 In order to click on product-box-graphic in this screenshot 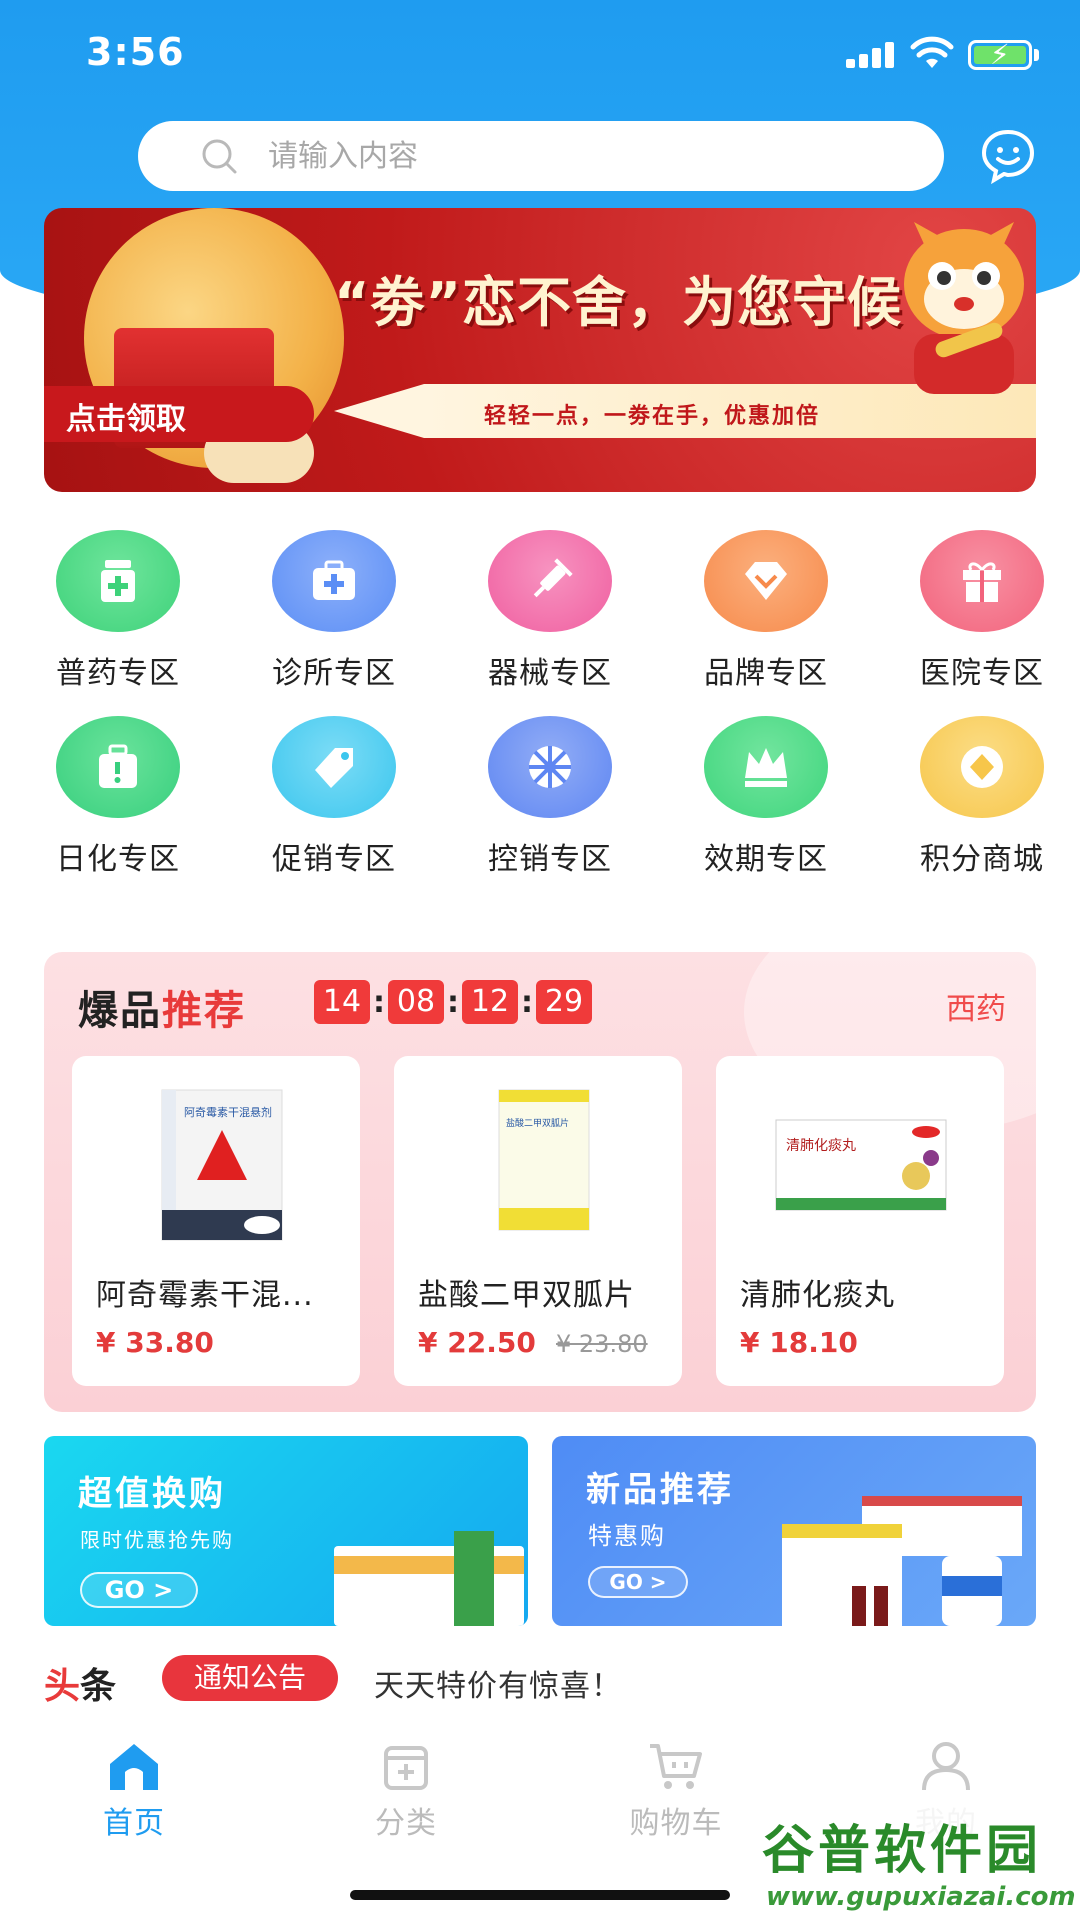, I will do `click(429, 1586)`.